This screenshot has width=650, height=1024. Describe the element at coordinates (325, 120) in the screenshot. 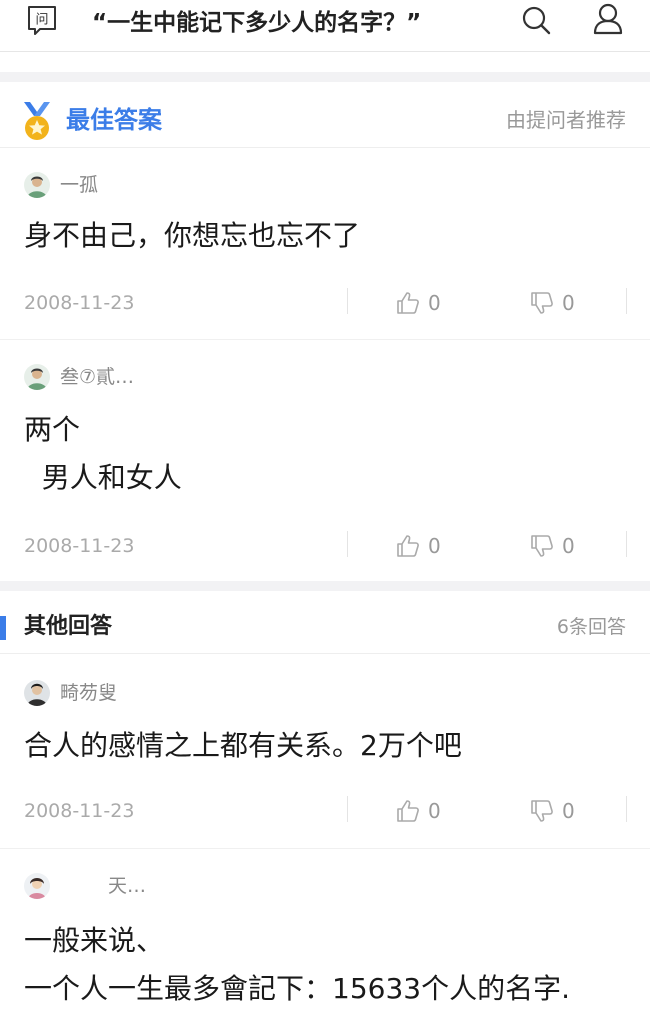

I see `best-answer-header: 最佳答案 由提问者推荐` at that location.